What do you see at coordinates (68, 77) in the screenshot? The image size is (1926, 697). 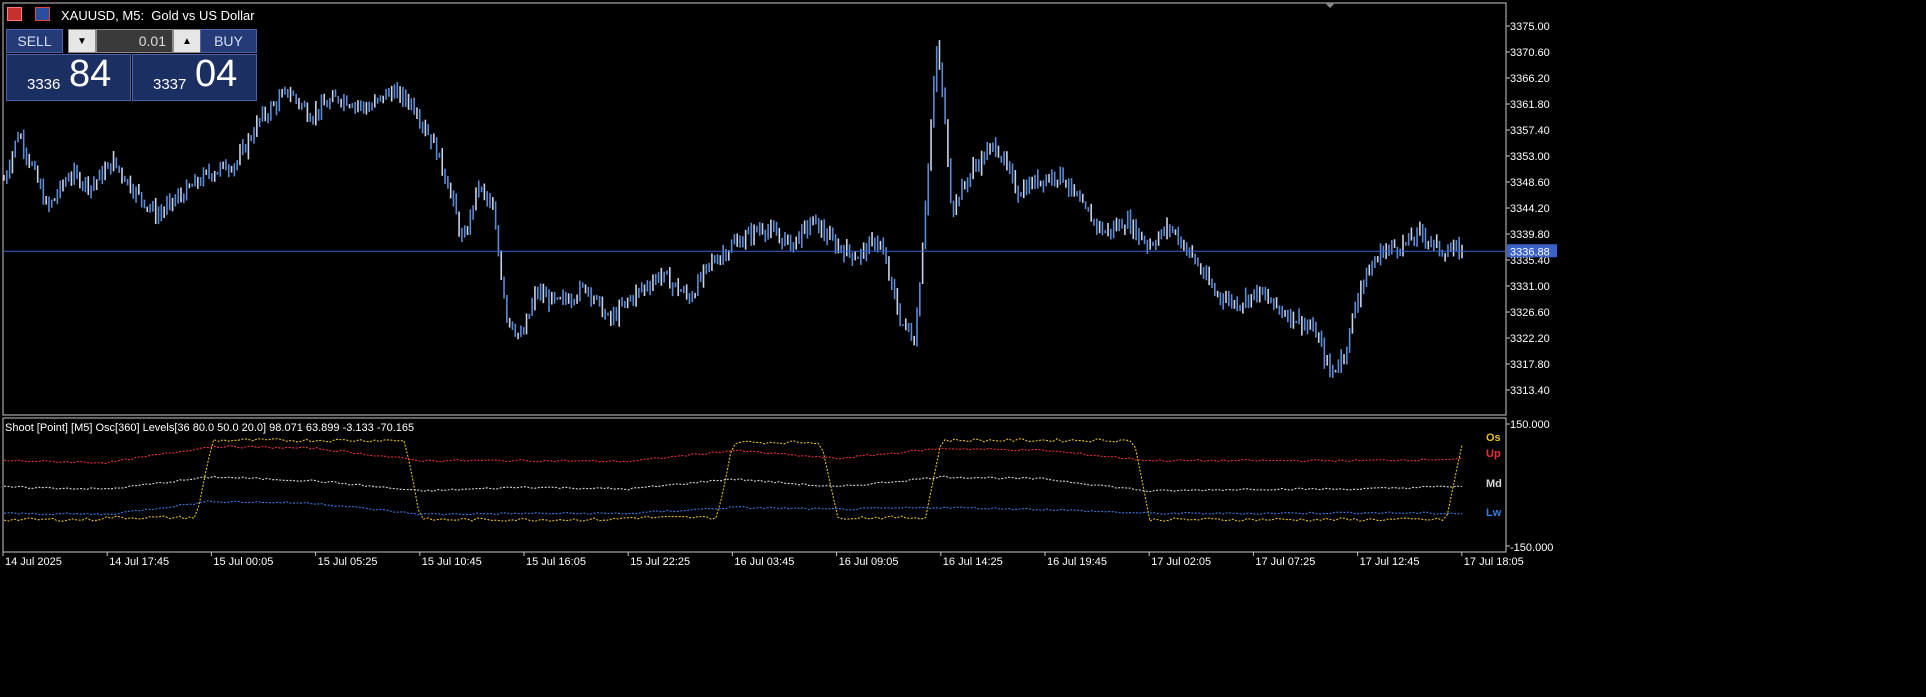 I see `sell-price-box: 3336 84` at bounding box center [68, 77].